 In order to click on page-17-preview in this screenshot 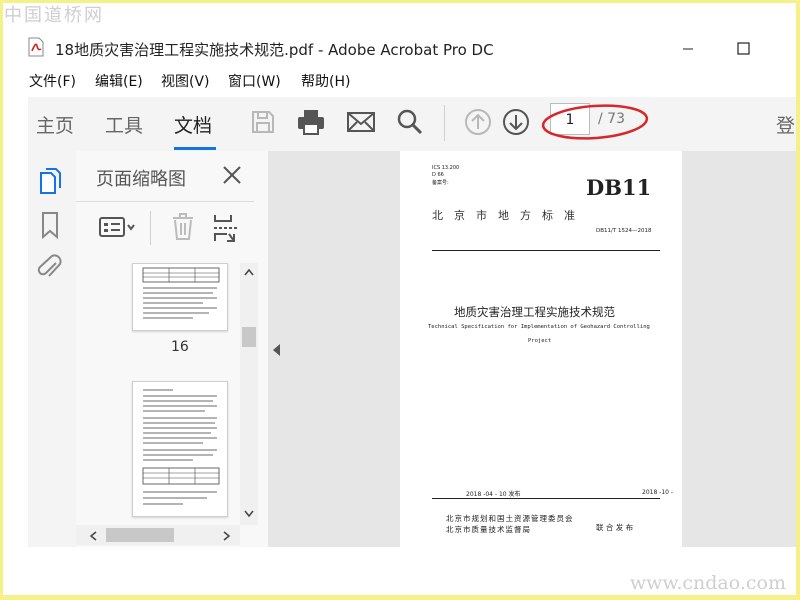, I will do `click(181, 447)`.